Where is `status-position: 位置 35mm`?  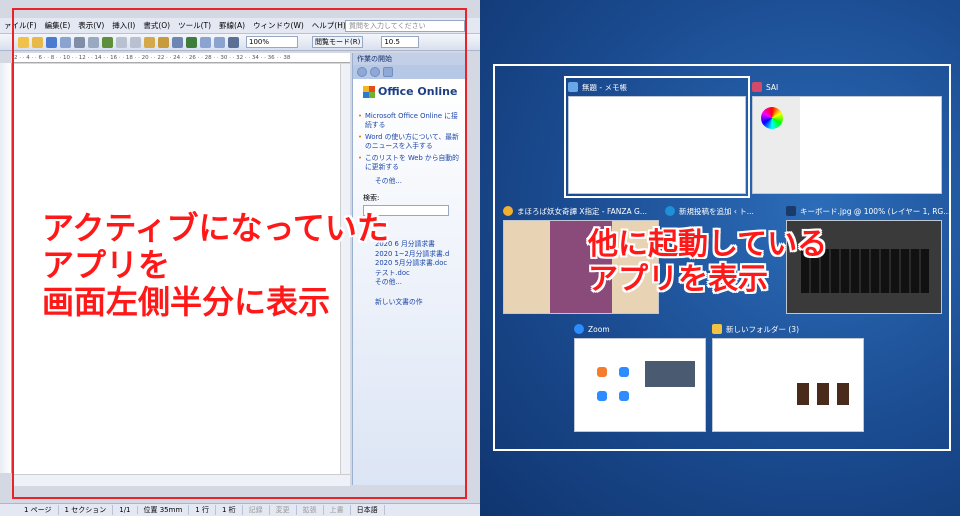 status-position: 位置 35mm is located at coordinates (164, 510).